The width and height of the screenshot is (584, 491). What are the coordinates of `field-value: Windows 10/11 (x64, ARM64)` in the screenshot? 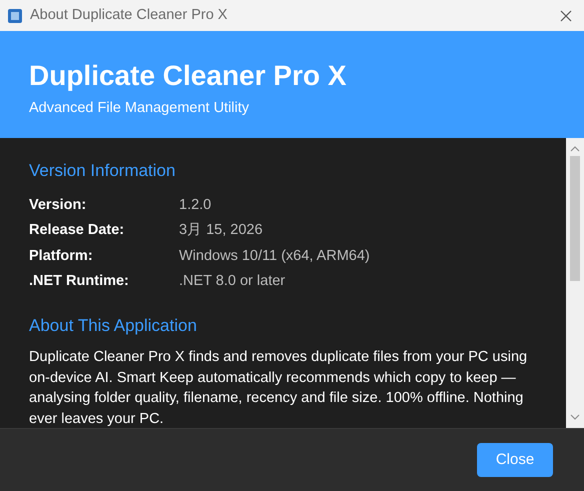 It's located at (274, 256).